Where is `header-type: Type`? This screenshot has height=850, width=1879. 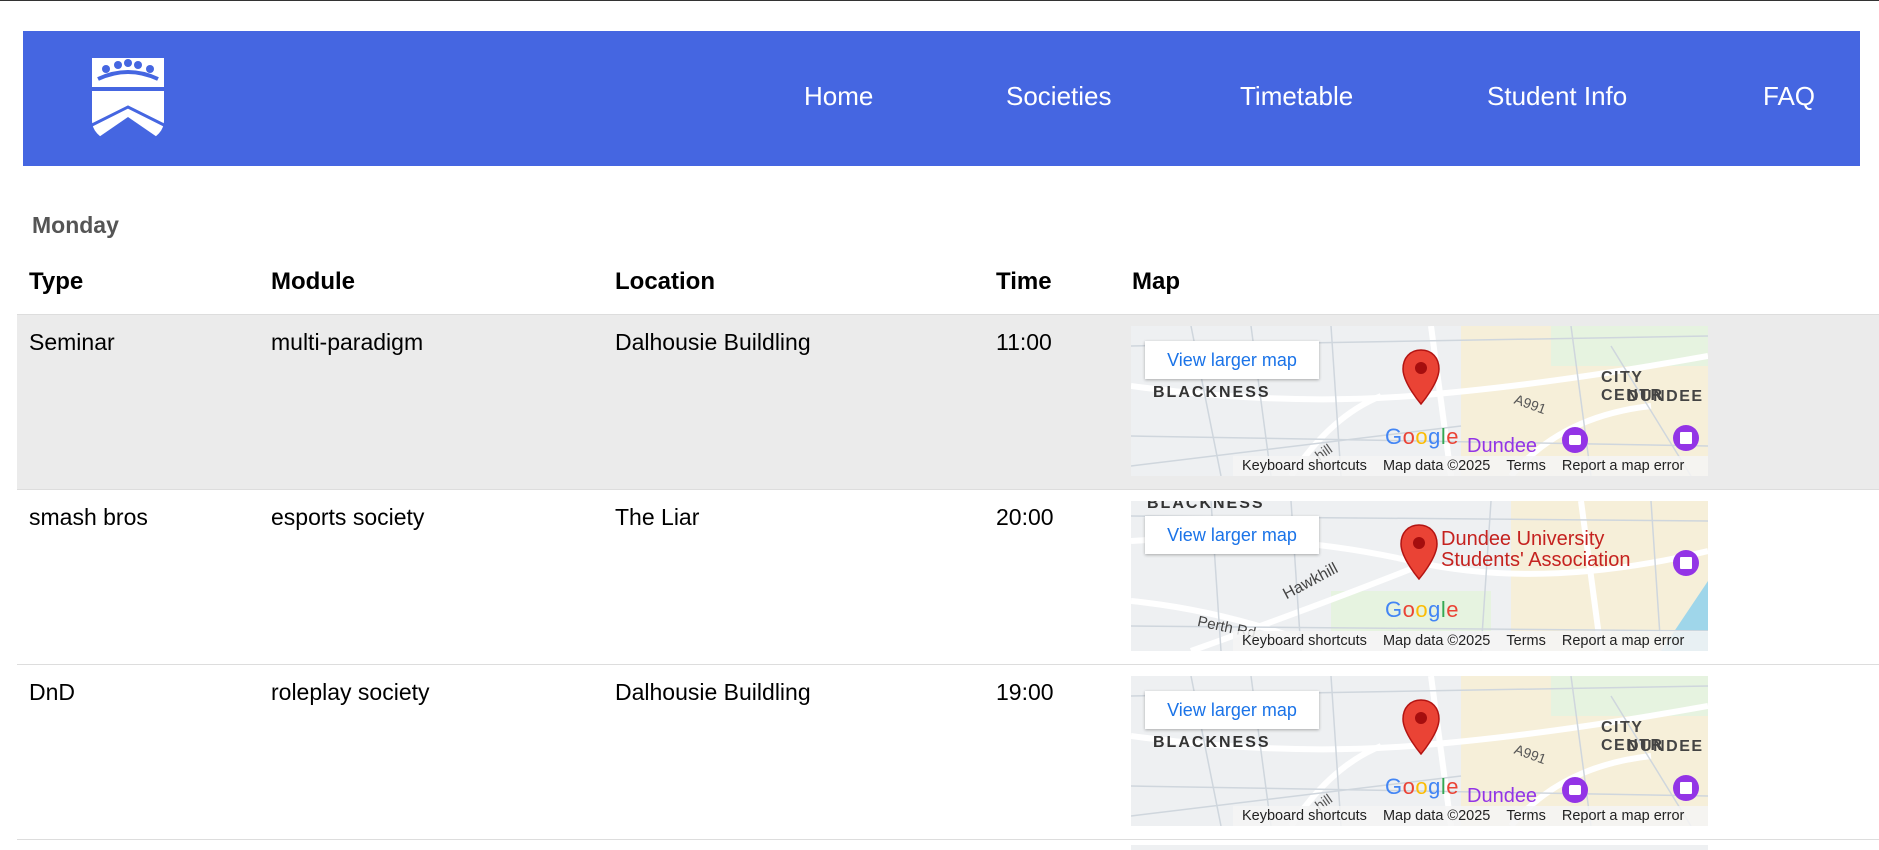
header-type: Type is located at coordinates (138, 288).